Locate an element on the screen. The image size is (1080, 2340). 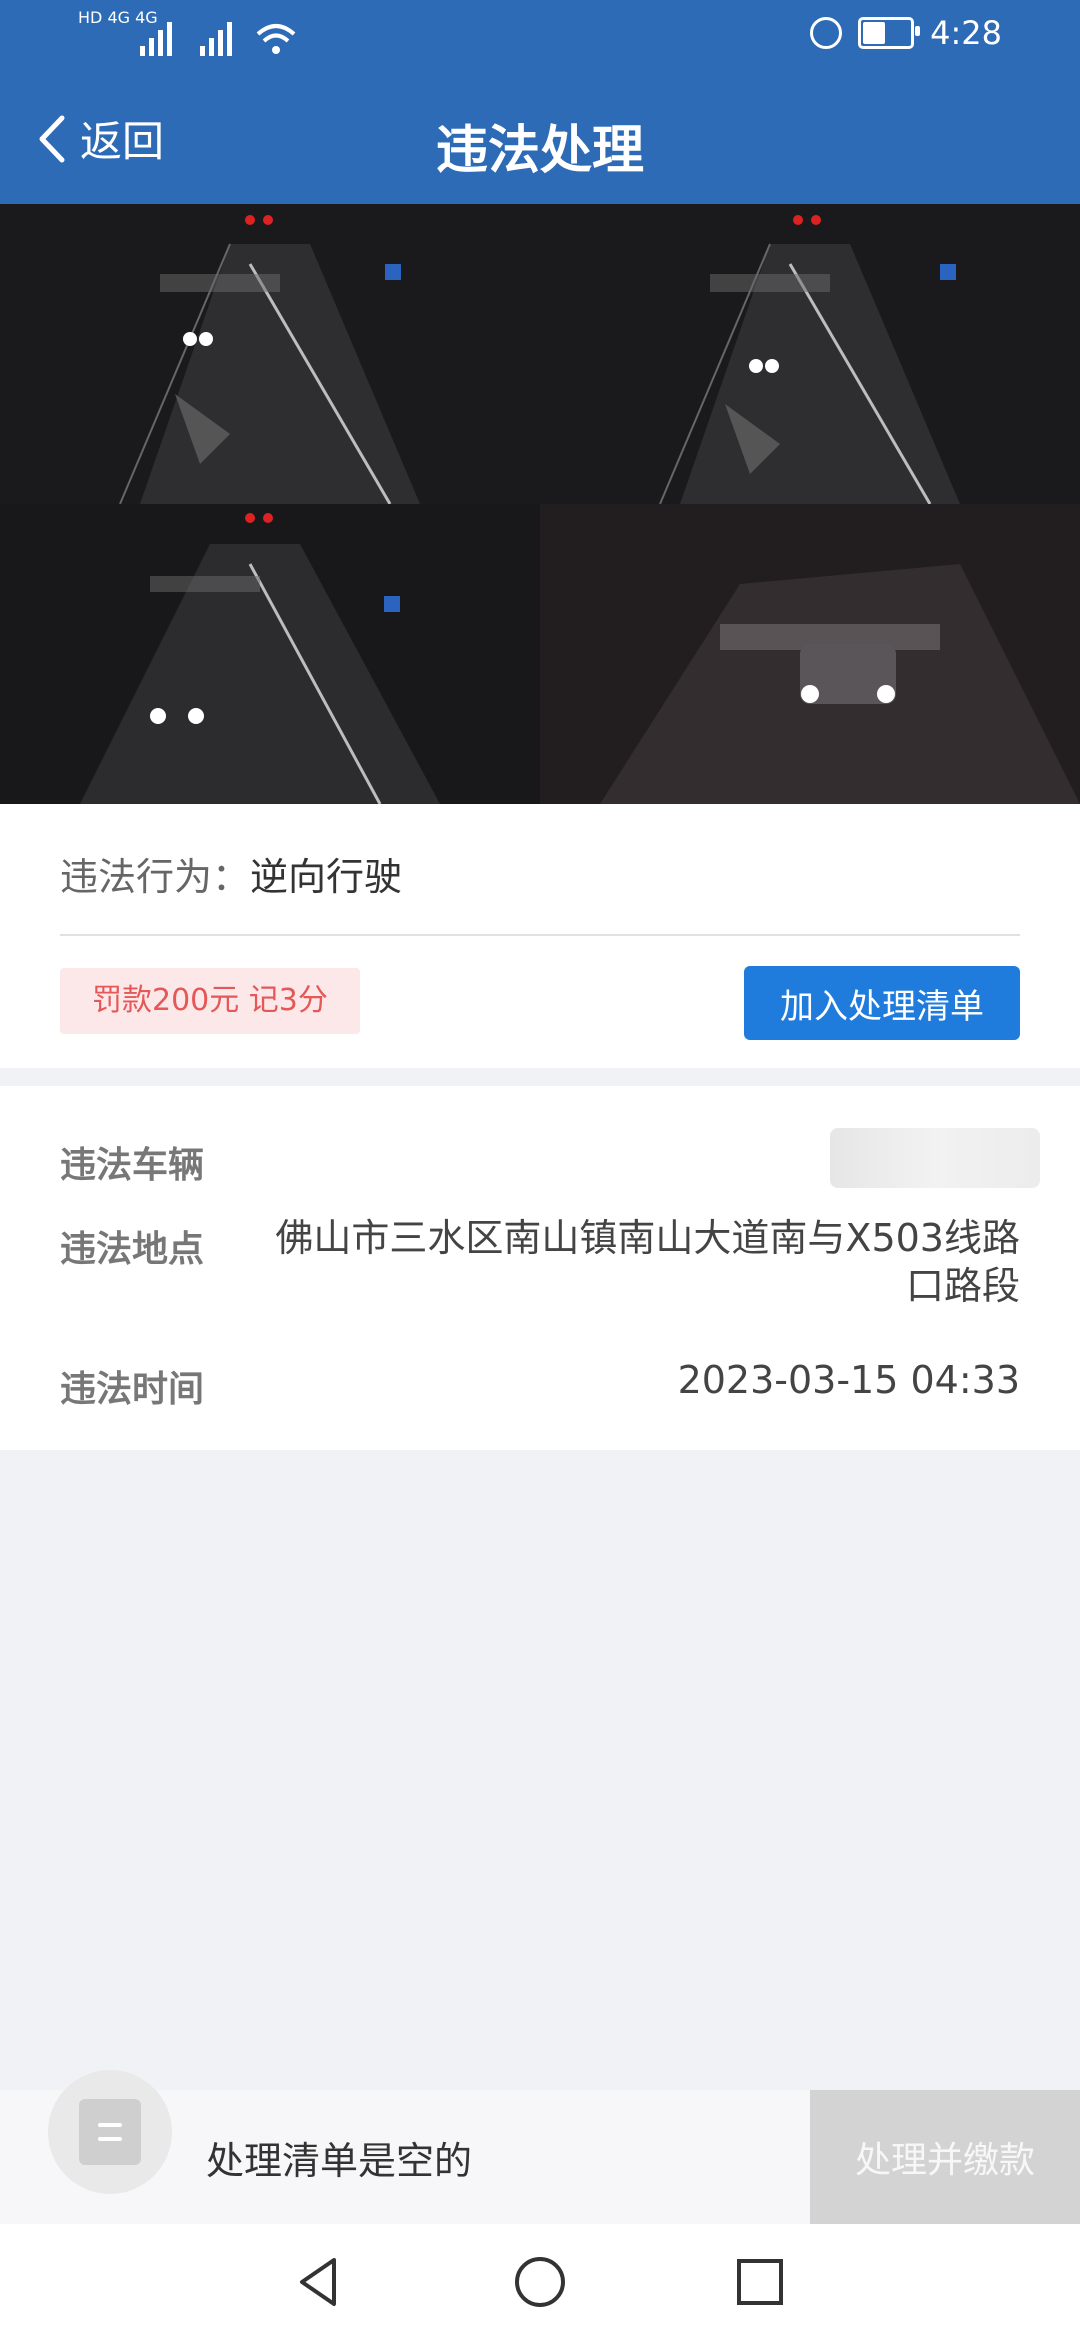
add-to-list-button: 加入处理清单 is located at coordinates (882, 1003).